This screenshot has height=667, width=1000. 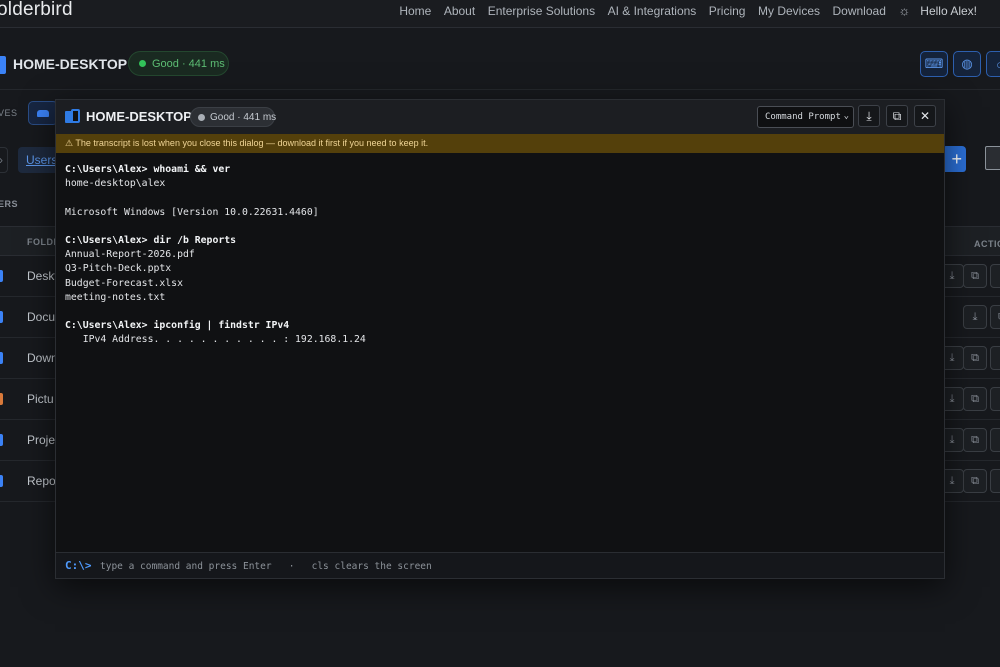 I want to click on devices-icon, so click(x=72, y=116).